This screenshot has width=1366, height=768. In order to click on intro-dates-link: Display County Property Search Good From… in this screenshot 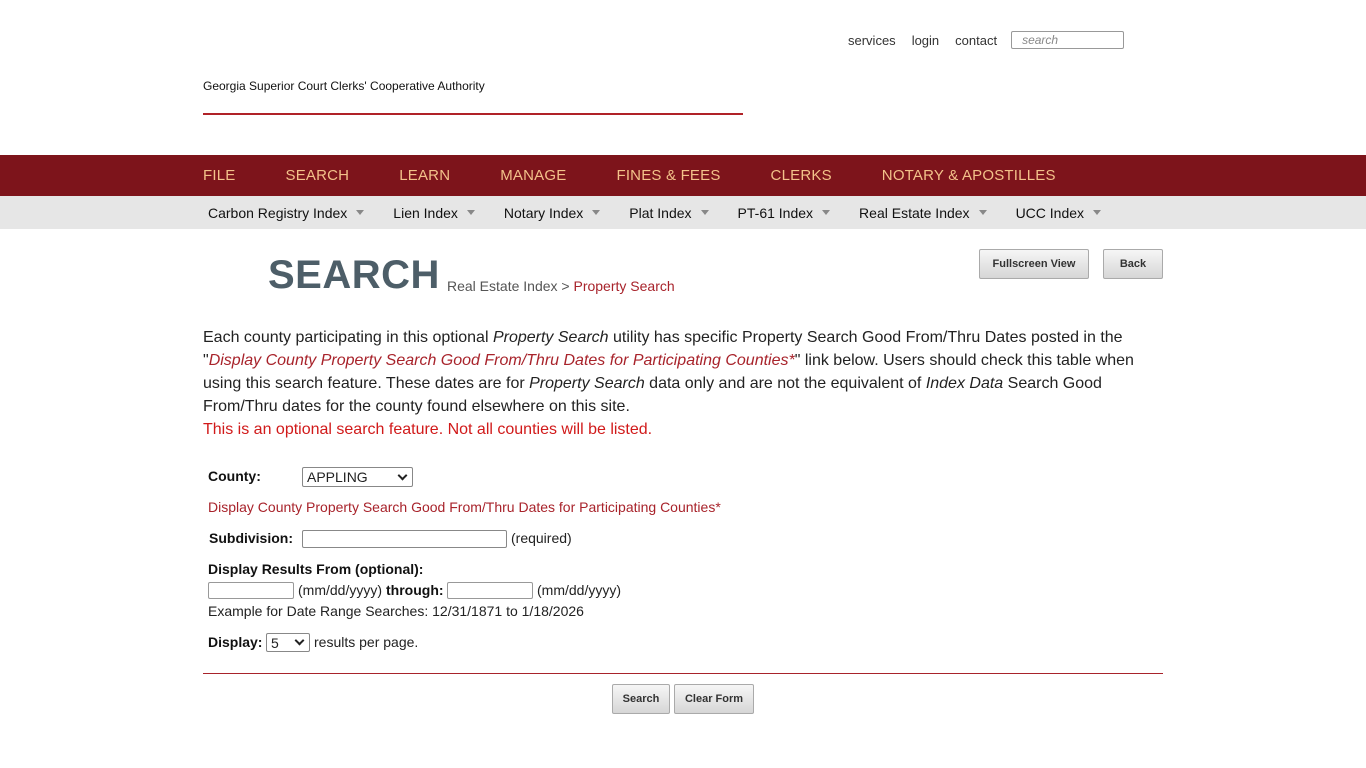, I will do `click(502, 360)`.